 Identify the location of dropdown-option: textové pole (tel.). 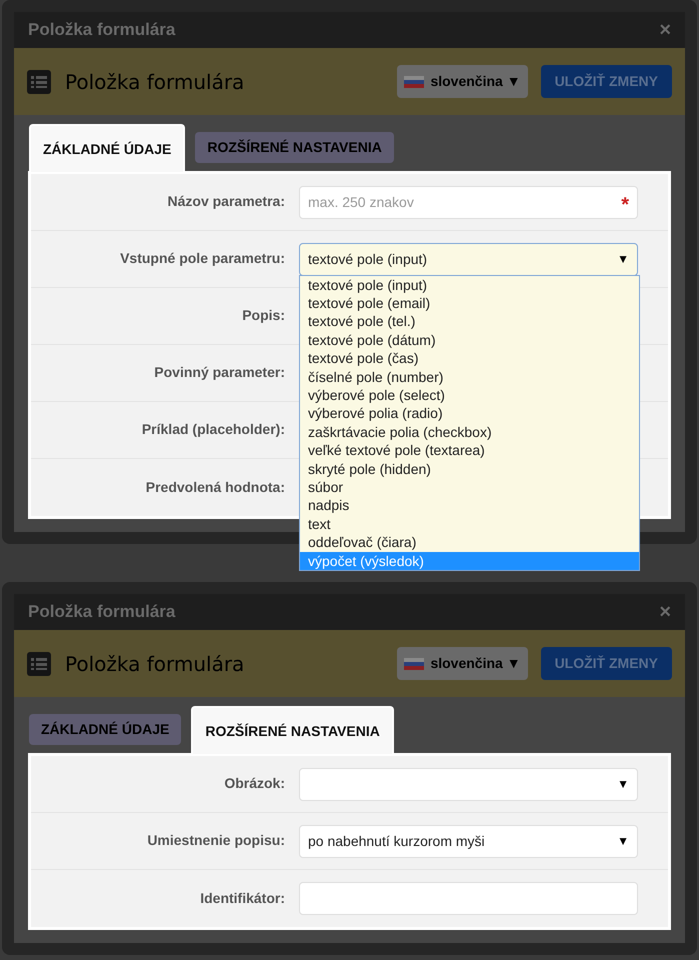
(469, 321).